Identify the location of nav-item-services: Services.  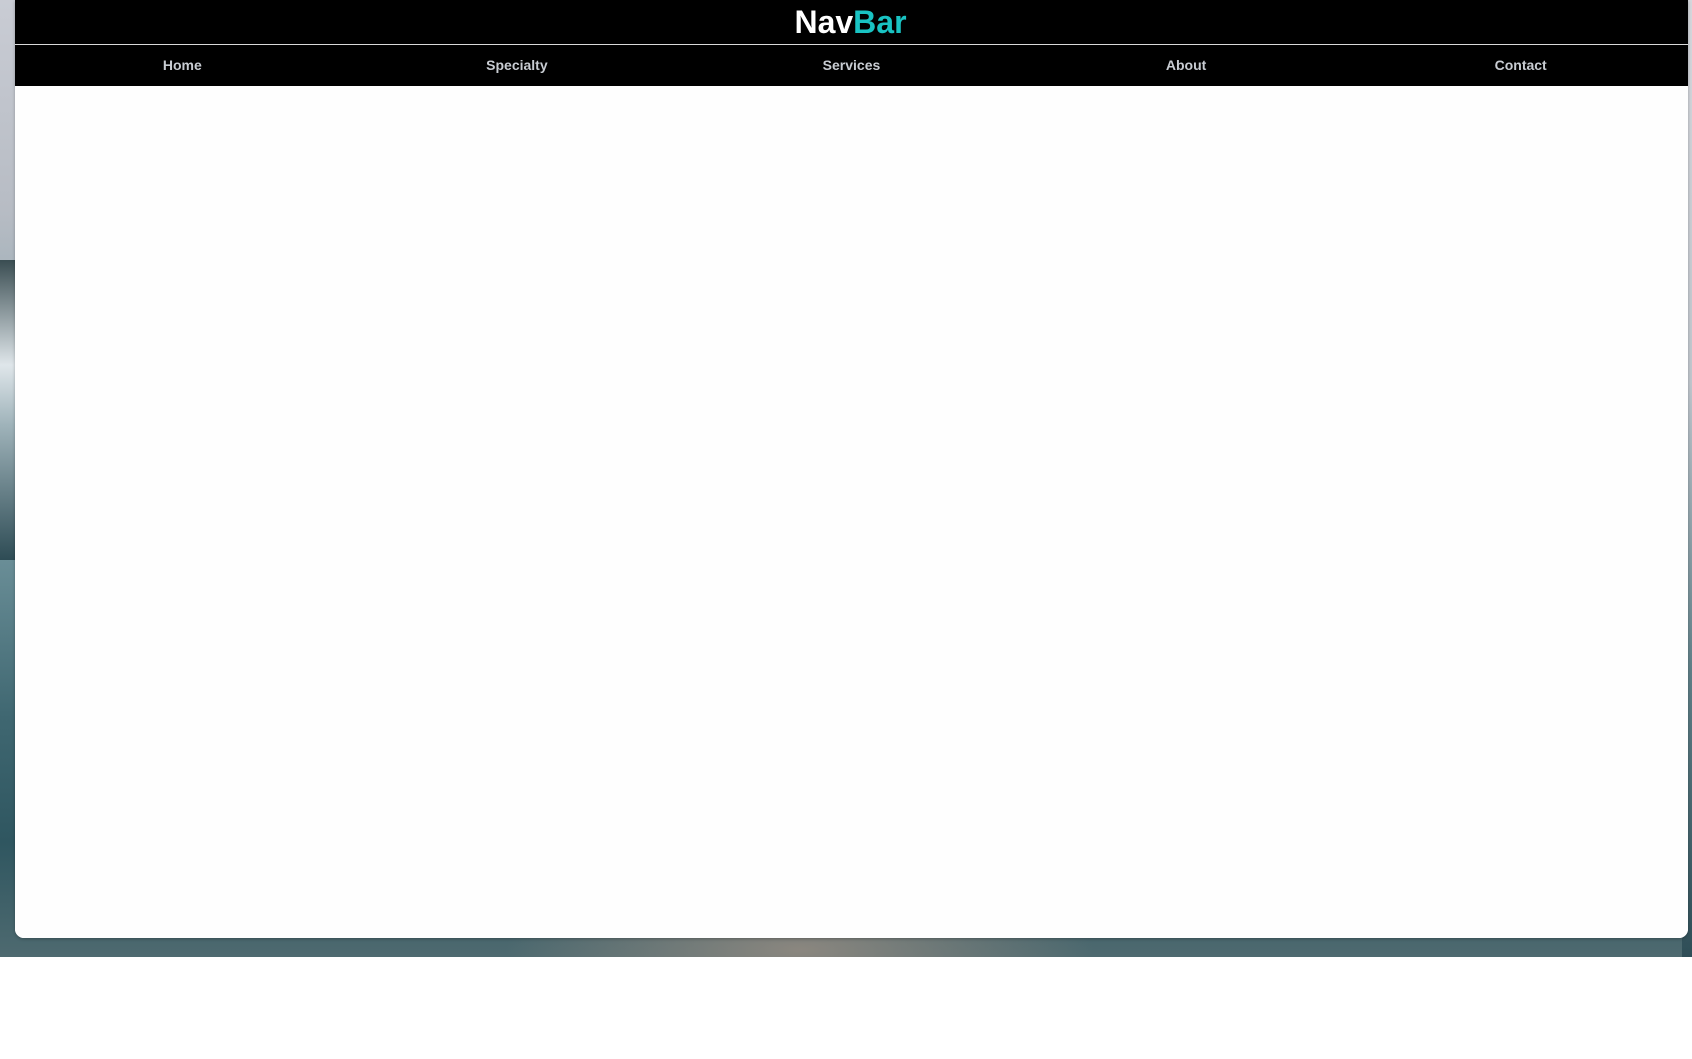
(851, 65).